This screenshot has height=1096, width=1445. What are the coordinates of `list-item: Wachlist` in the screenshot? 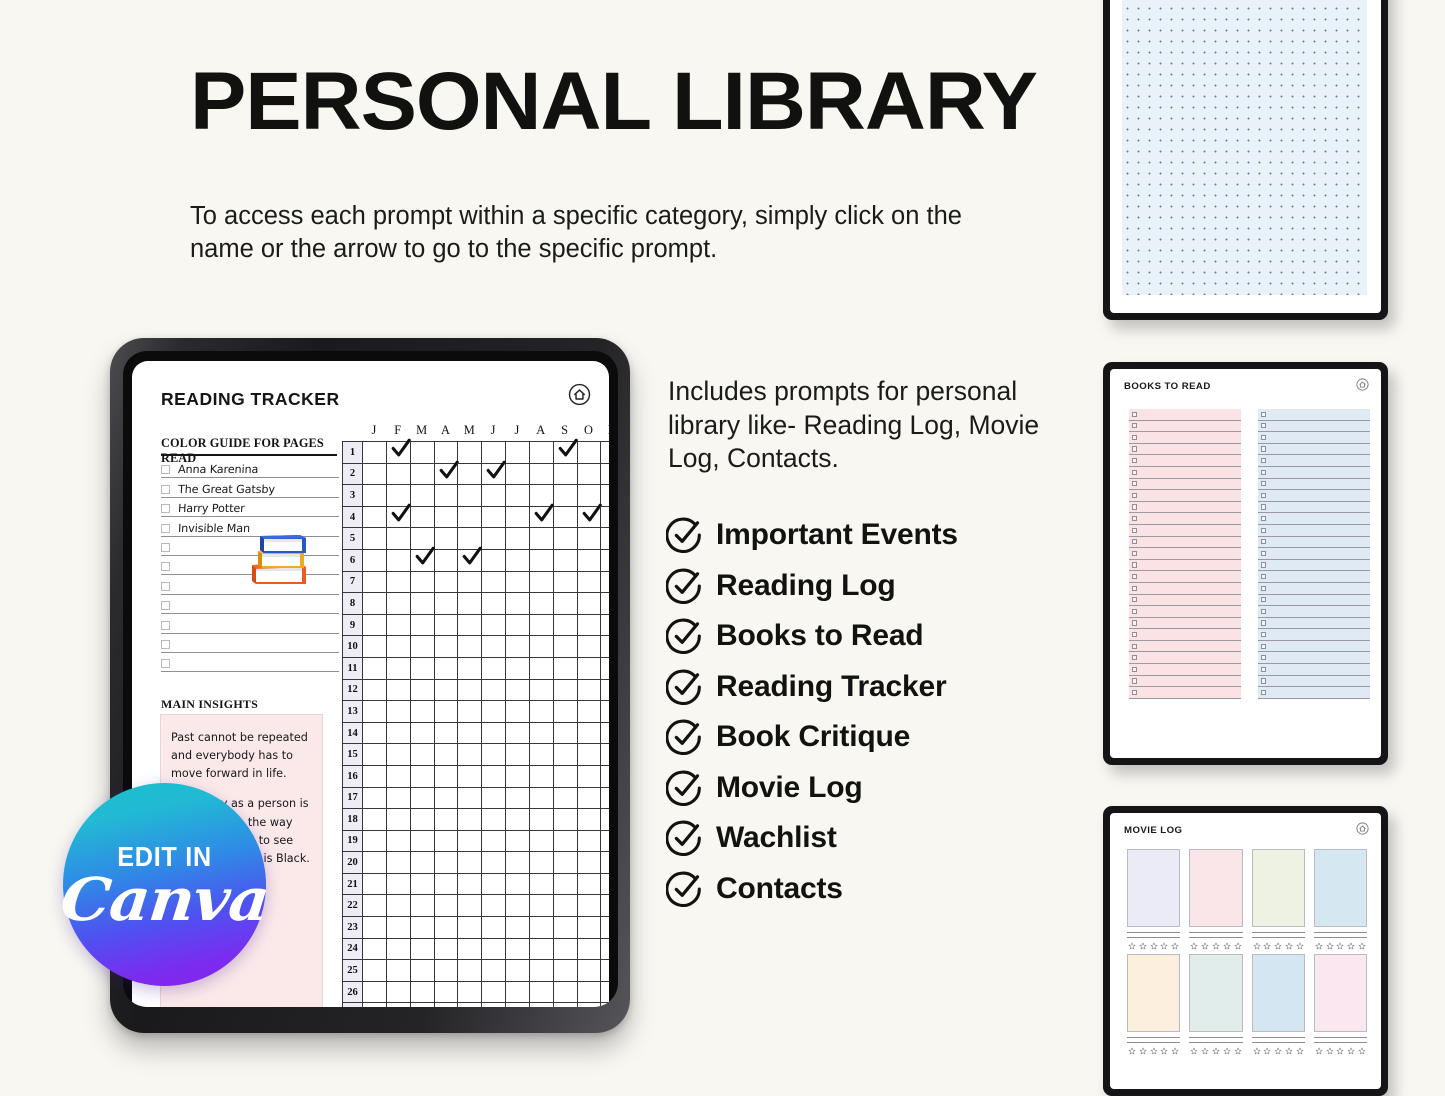 It's located at (812, 838).